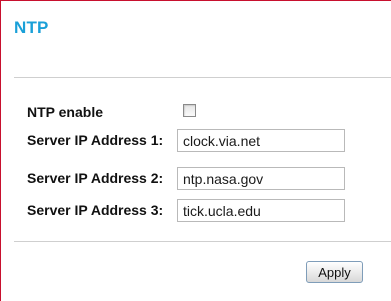  What do you see at coordinates (95, 210) in the screenshot?
I see `server-3-label: Server IP Address 3:` at bounding box center [95, 210].